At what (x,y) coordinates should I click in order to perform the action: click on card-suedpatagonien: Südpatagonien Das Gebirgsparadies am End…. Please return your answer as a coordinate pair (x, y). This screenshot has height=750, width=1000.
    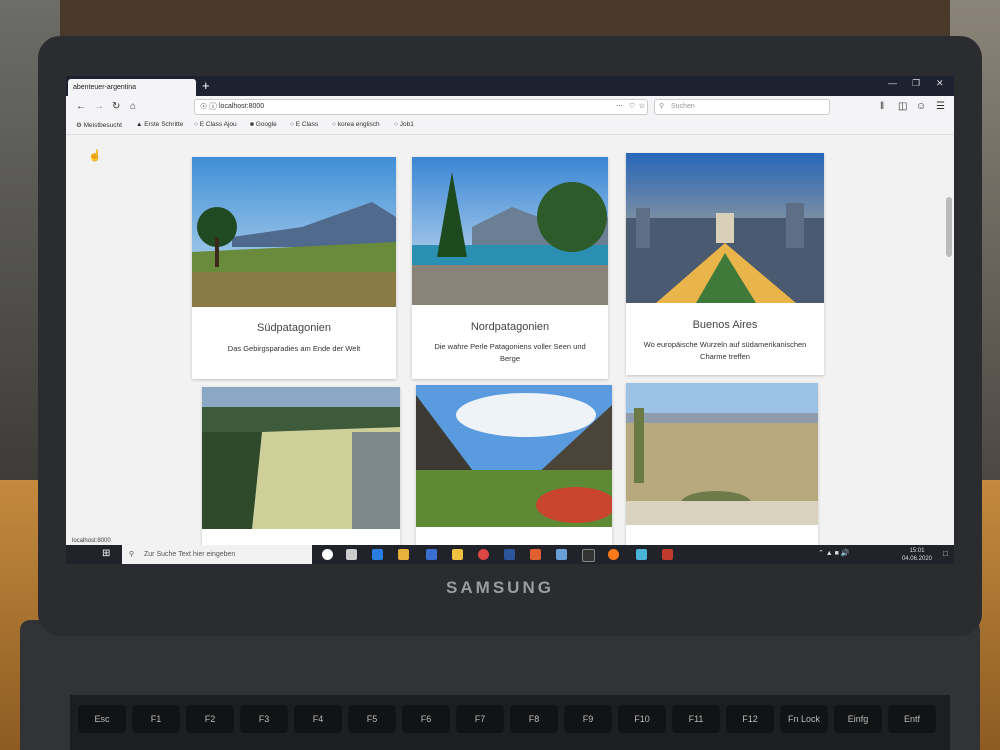
    Looking at the image, I should click on (294, 268).